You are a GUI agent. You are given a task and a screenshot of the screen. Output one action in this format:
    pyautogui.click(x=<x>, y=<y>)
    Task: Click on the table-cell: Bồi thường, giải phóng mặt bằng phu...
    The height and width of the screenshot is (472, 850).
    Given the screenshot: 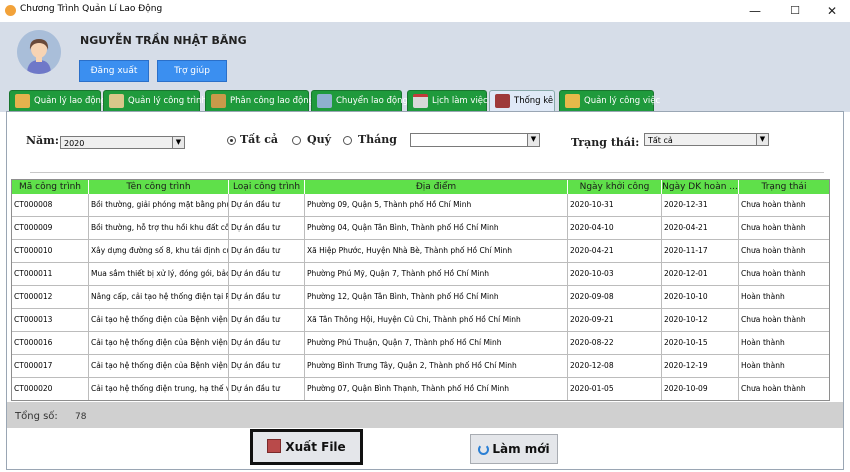 What is the action you would take?
    pyautogui.click(x=159, y=205)
    